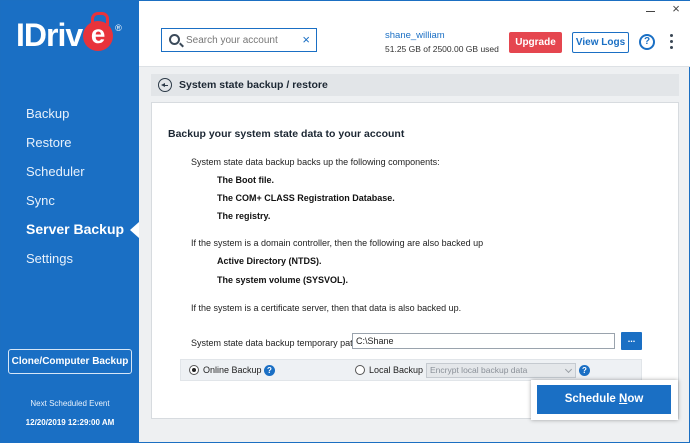  I want to click on storage-usage: 51.25 GB of 2500.00 GB used, so click(442, 49).